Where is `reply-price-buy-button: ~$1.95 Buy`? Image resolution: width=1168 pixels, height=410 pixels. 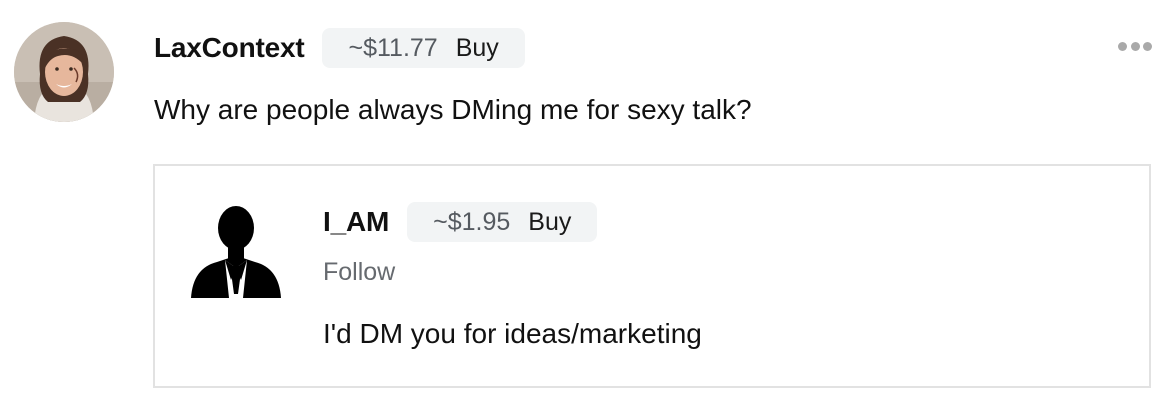
reply-price-buy-button: ~$1.95 Buy is located at coordinates (502, 222).